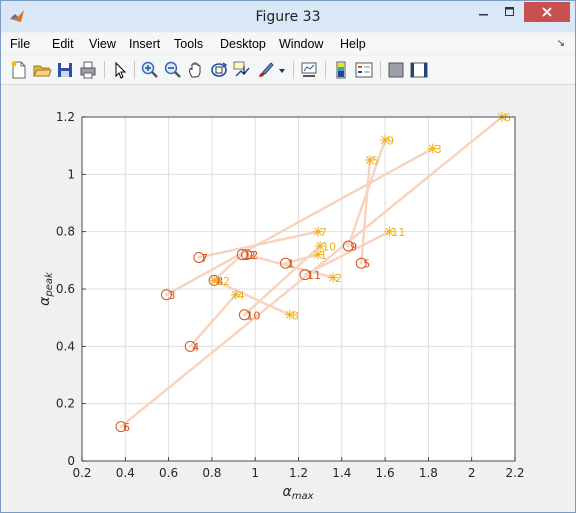 This screenshot has width=576, height=513. I want to click on brush-dropdown-icon, so click(282, 70).